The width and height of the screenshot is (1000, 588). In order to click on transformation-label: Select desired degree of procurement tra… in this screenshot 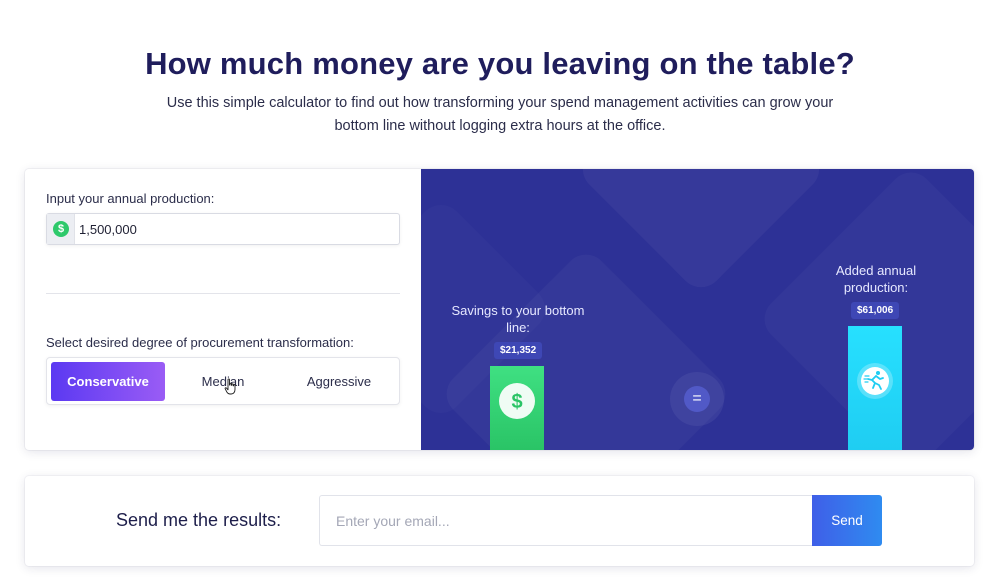, I will do `click(200, 342)`.